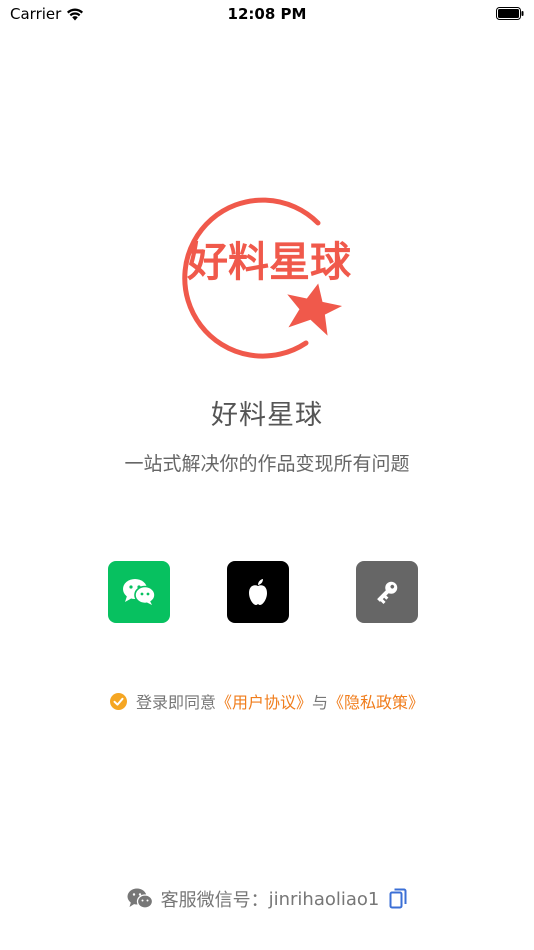 The image size is (534, 950). What do you see at coordinates (315, 309) in the screenshot?
I see `logo-star-icon` at bounding box center [315, 309].